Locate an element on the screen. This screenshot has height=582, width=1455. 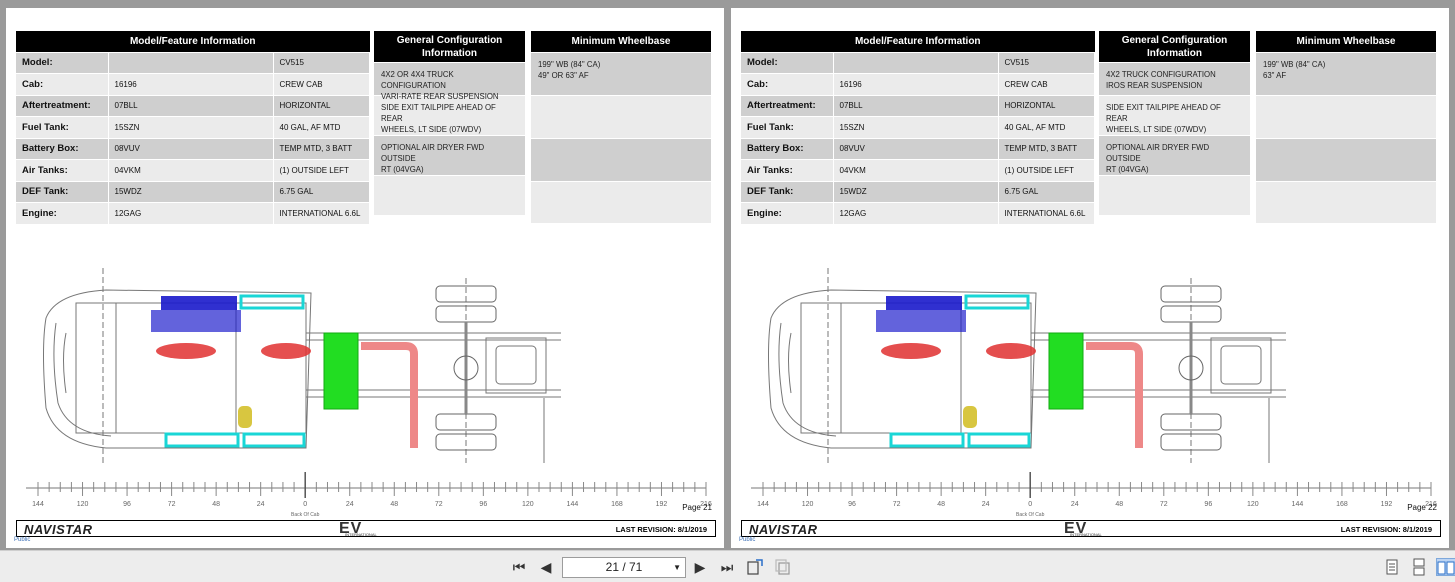
general-configuration-header: General Configuration Information is located at coordinates (1174, 46).